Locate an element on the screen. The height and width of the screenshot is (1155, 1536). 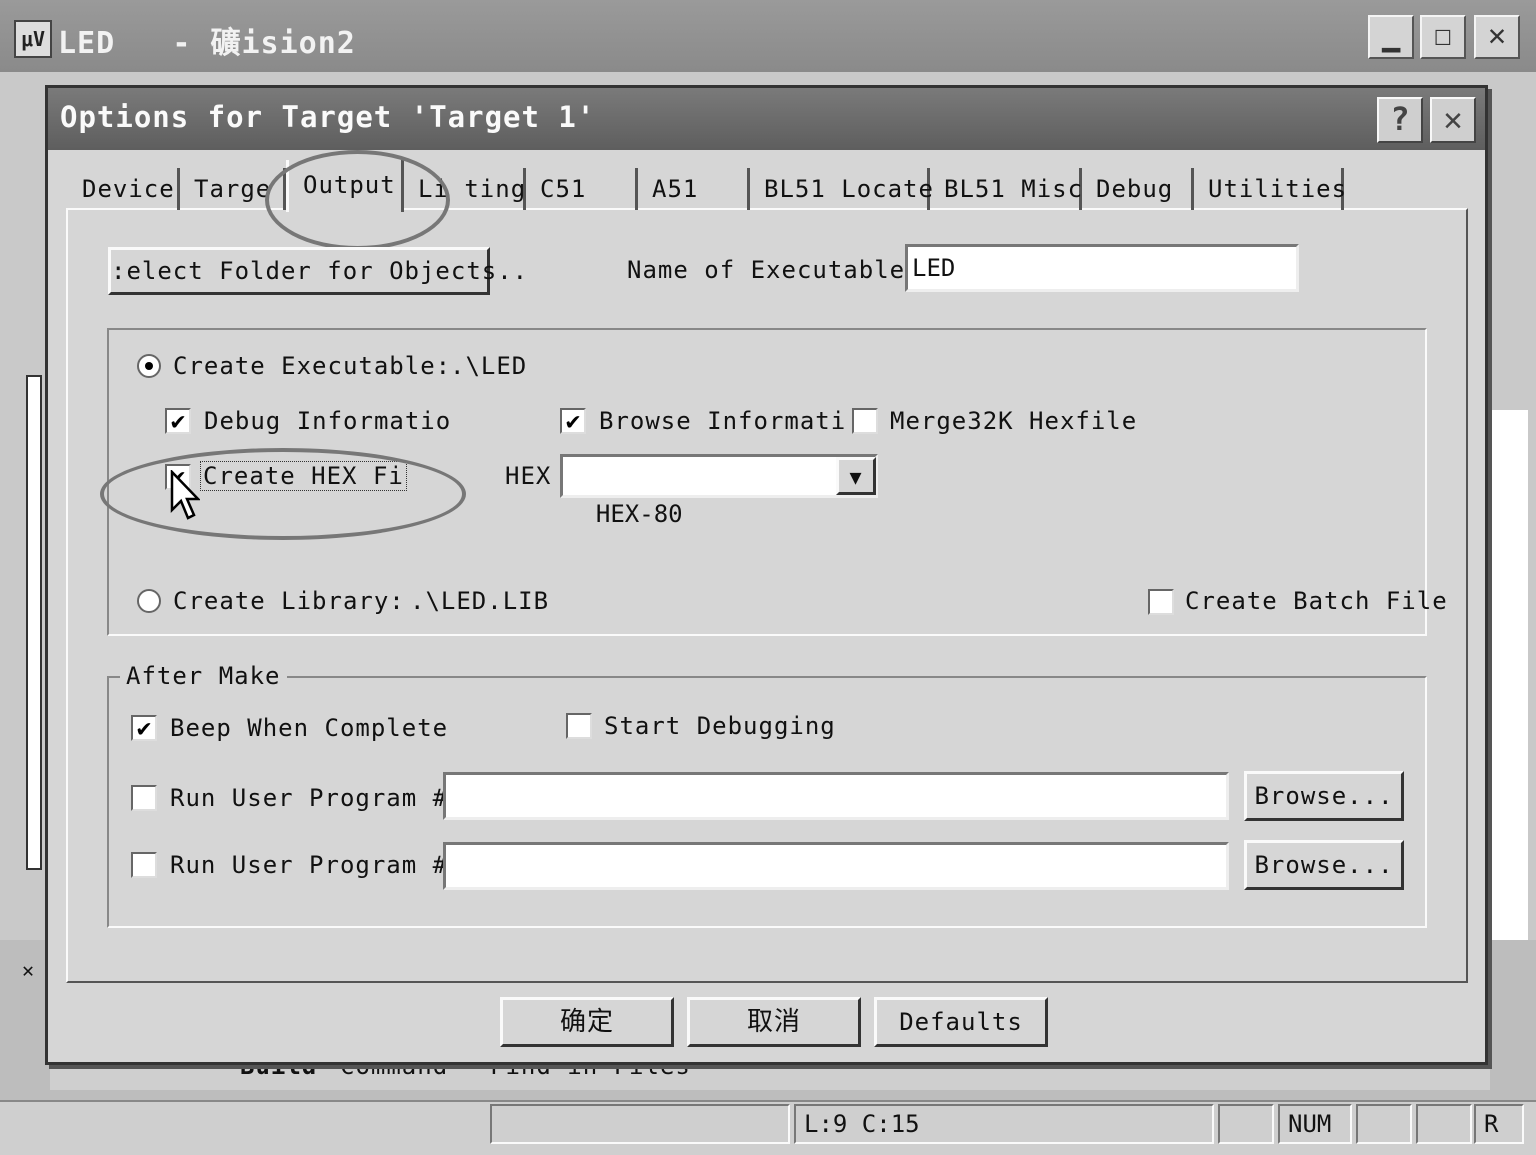
output-close-icon: ✕ is located at coordinates (28, 970).